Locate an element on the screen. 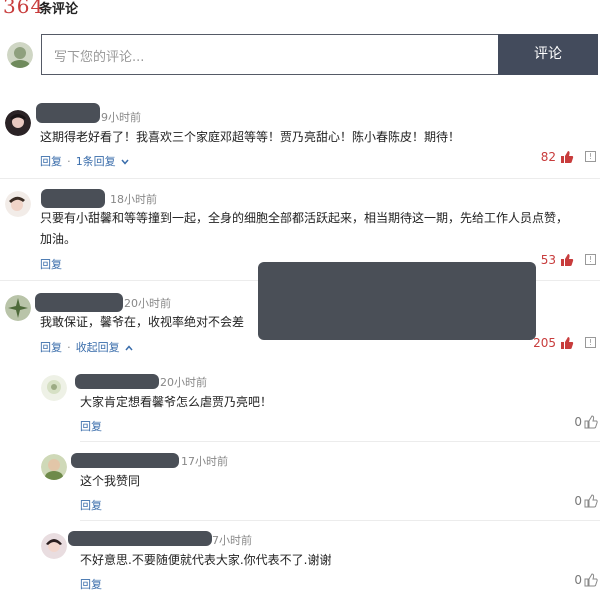  current-user-avatar is located at coordinates (20, 55).